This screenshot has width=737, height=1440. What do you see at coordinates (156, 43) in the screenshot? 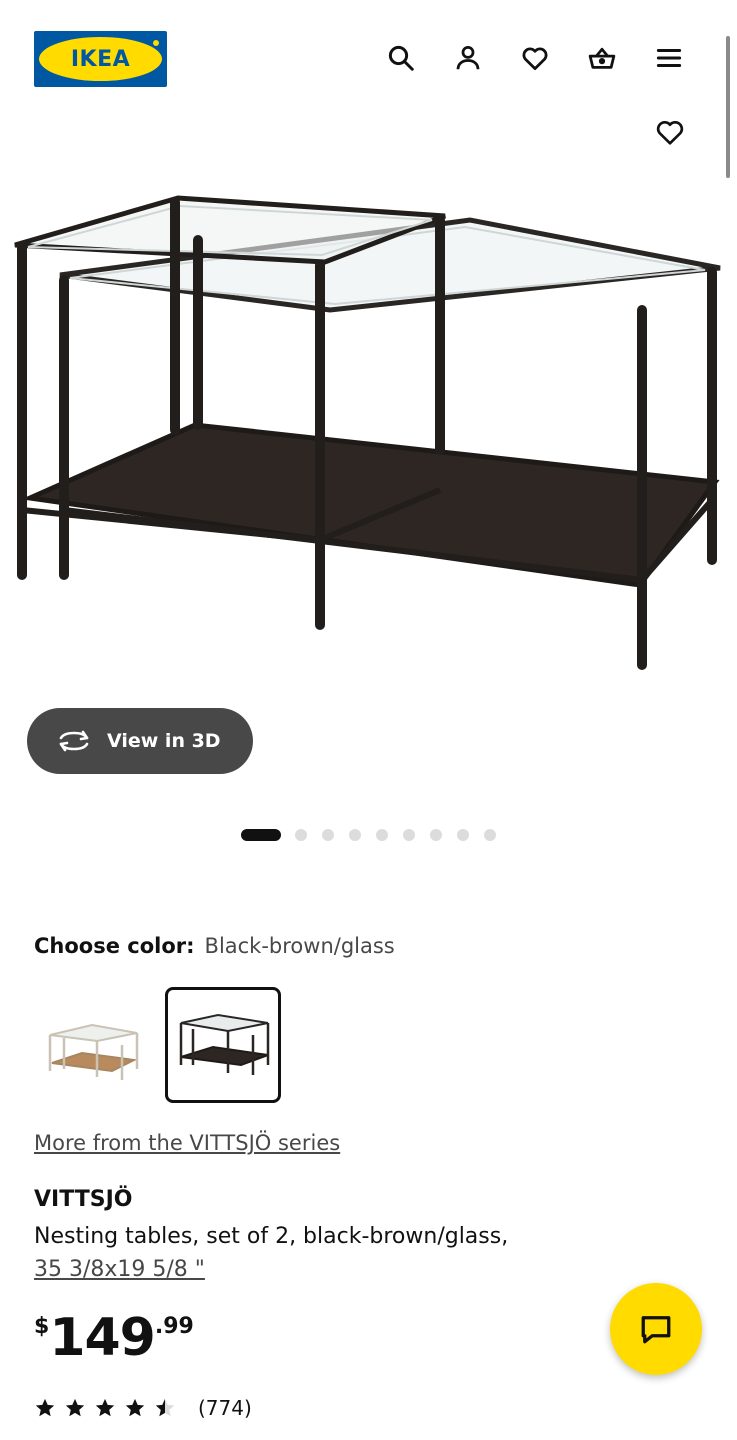
I see `registered-mark` at bounding box center [156, 43].